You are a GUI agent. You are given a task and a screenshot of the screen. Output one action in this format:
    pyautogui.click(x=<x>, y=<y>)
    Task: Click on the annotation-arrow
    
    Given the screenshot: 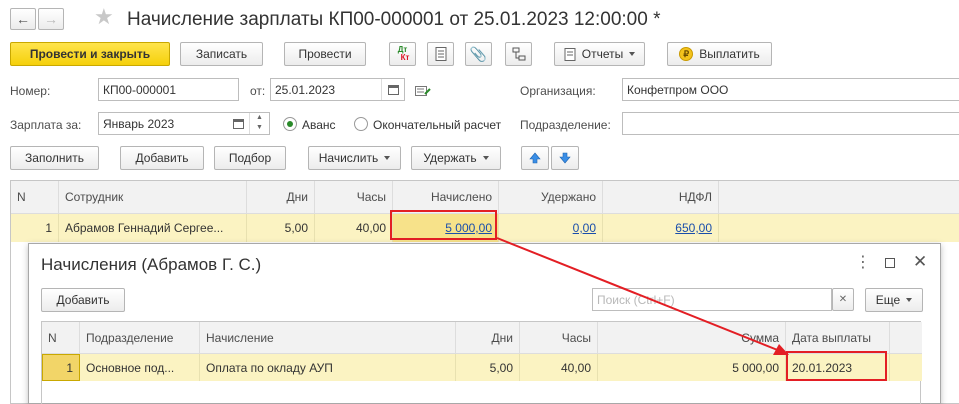 What is the action you would take?
    pyautogui.click(x=642, y=296)
    